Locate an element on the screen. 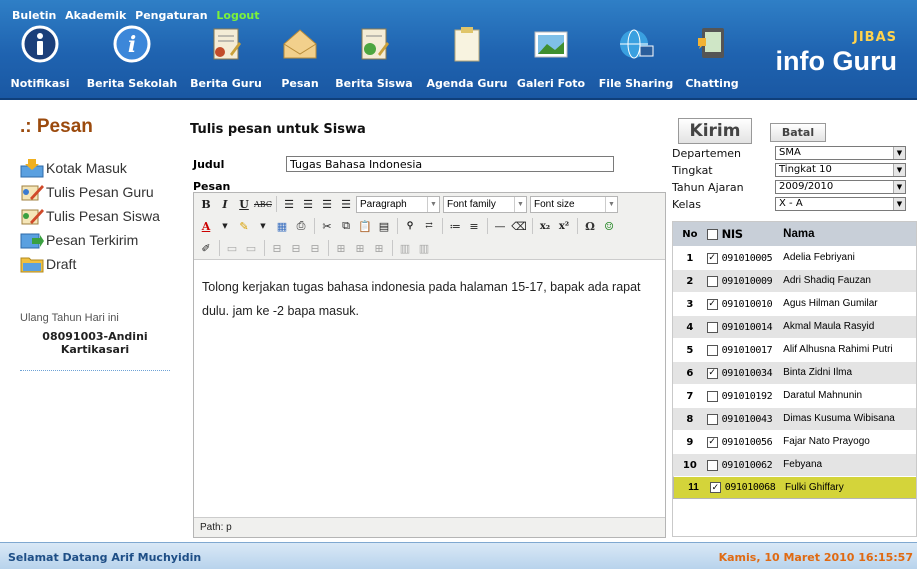 This screenshot has height=569, width=917. superscript-icon: x² is located at coordinates (564, 226).